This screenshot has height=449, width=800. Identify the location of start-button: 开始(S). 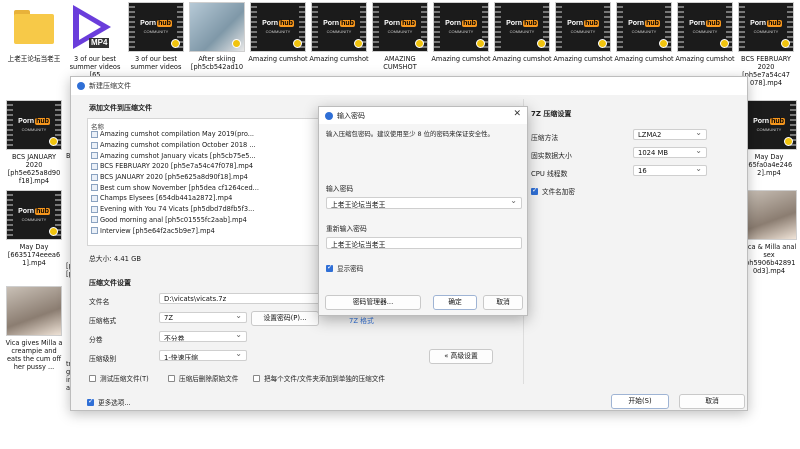
(640, 401).